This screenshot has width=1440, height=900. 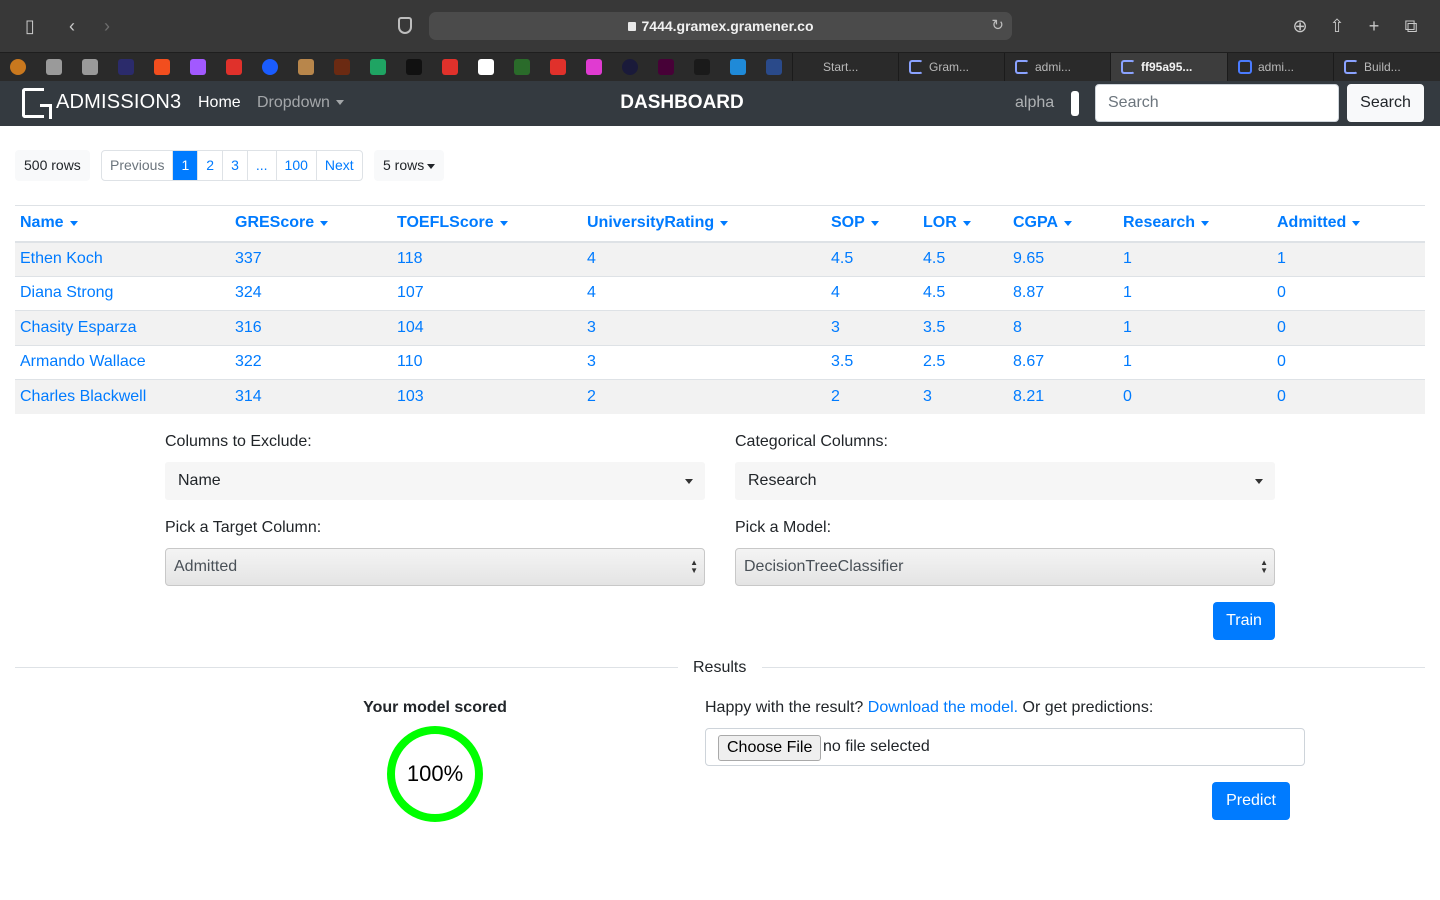 I want to click on pager-page-1: 1, so click(x=185, y=165).